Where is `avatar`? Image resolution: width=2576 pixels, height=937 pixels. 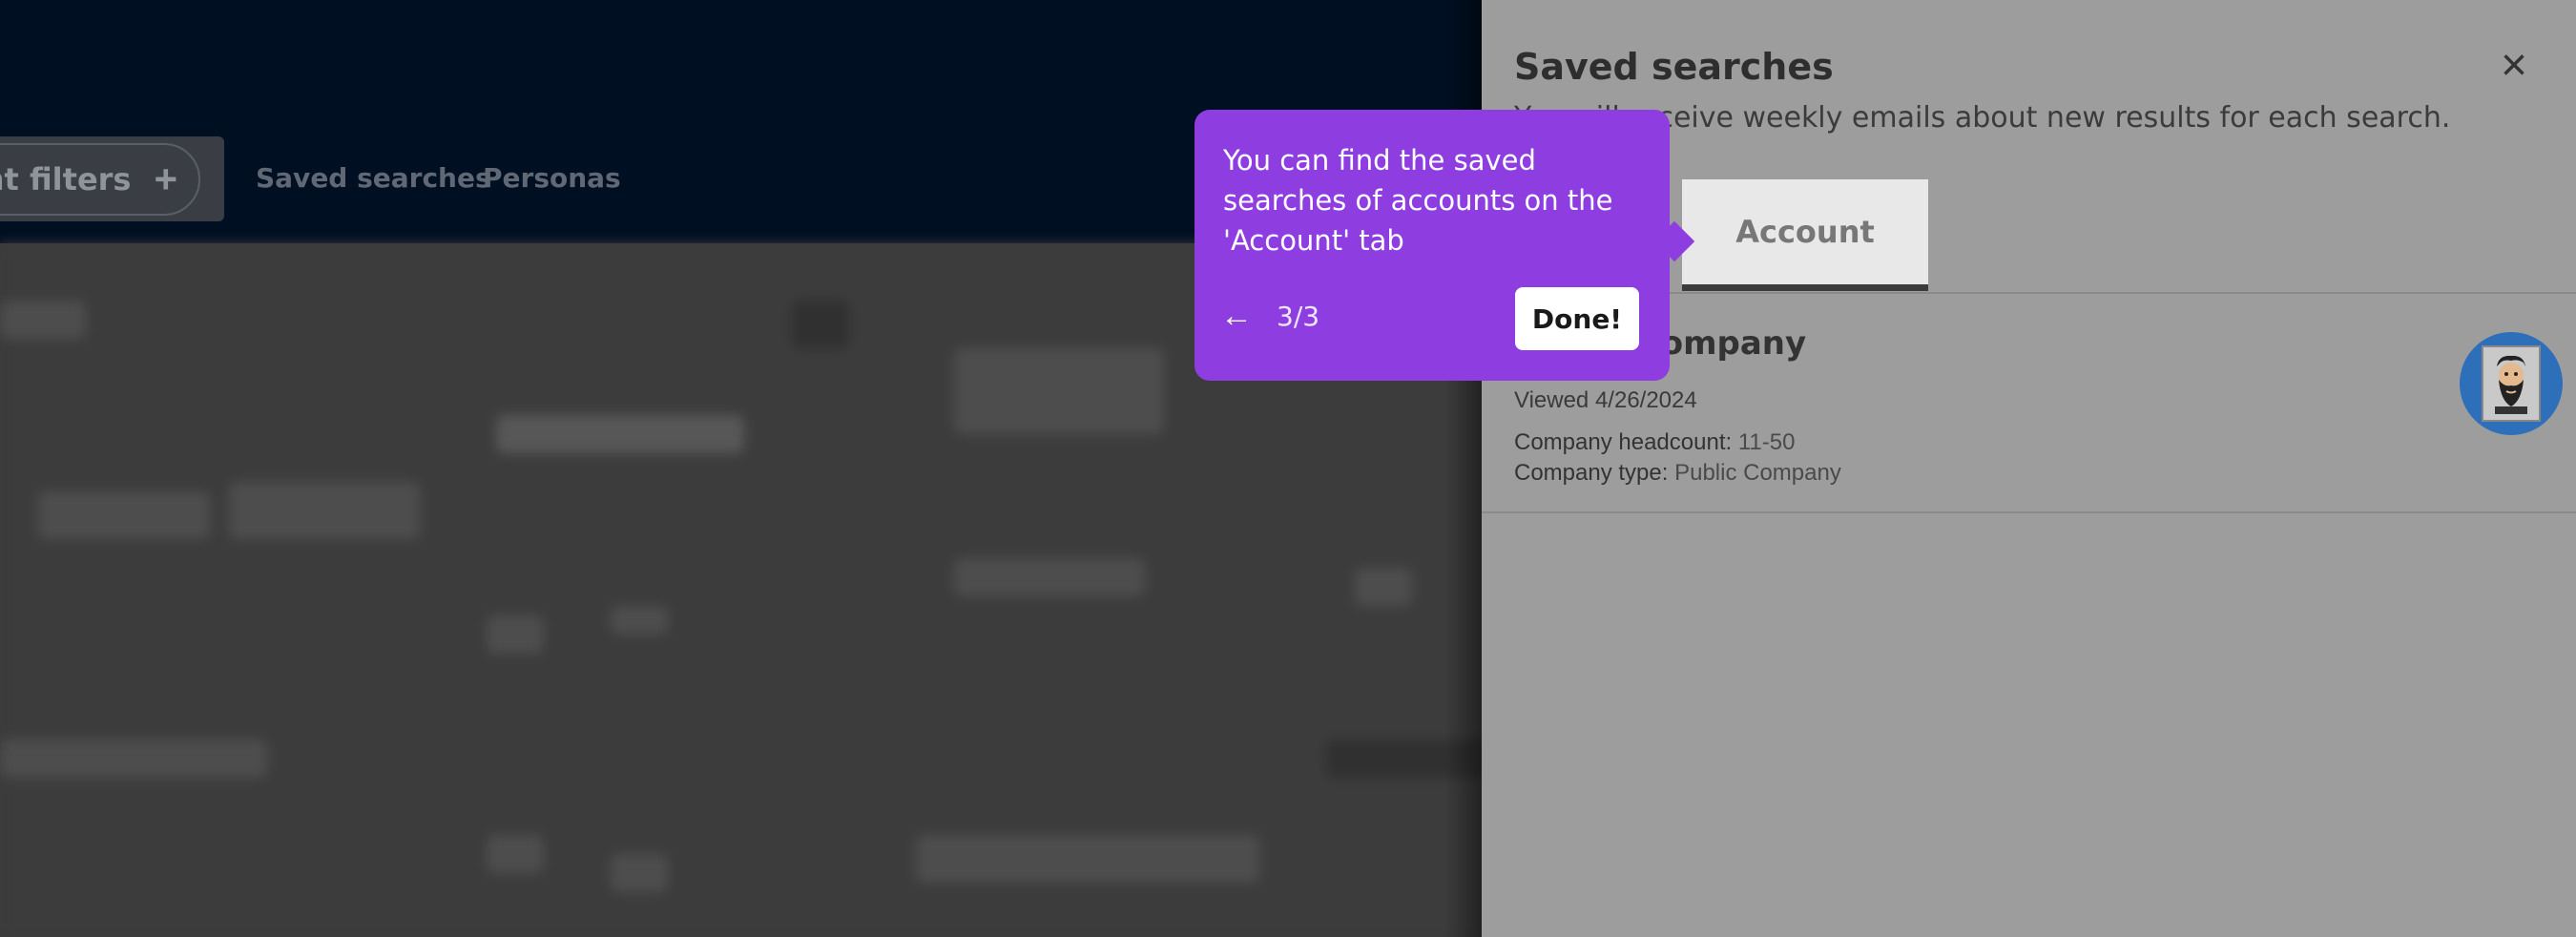
avatar is located at coordinates (2511, 383).